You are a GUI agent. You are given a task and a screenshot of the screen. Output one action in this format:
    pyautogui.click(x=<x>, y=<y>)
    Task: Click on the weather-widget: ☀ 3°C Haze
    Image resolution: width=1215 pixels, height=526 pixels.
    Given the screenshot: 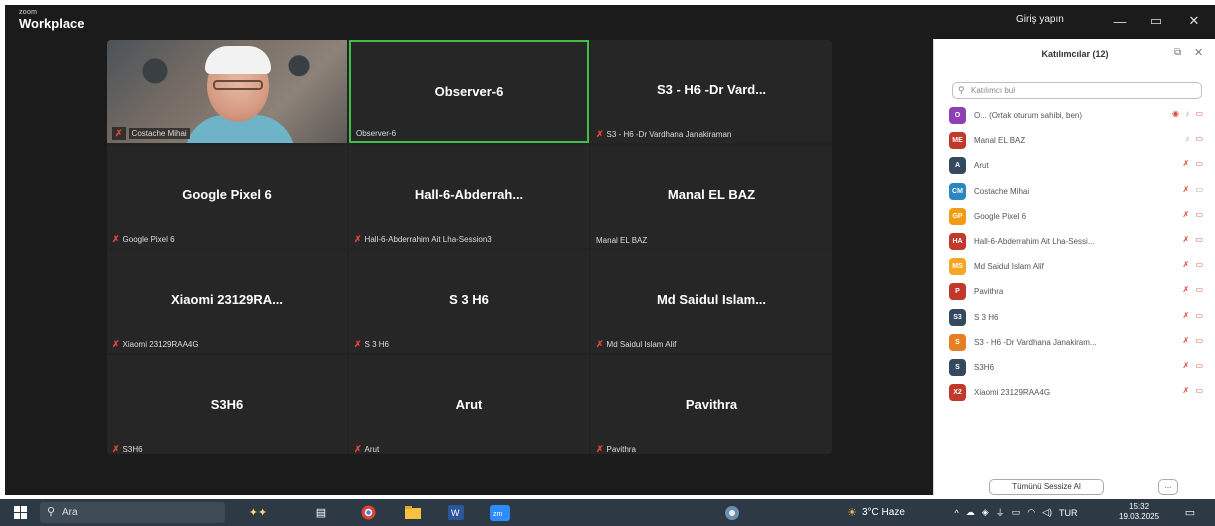 What is the action you would take?
    pyautogui.click(x=876, y=512)
    